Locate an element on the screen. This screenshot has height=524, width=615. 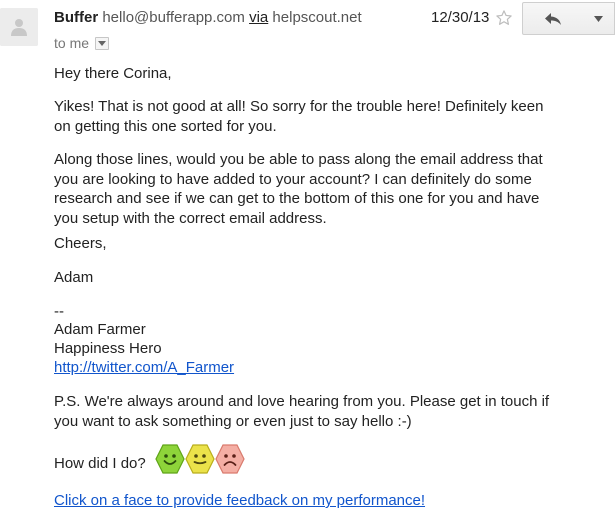
recipient-line: to me is located at coordinates (82, 43).